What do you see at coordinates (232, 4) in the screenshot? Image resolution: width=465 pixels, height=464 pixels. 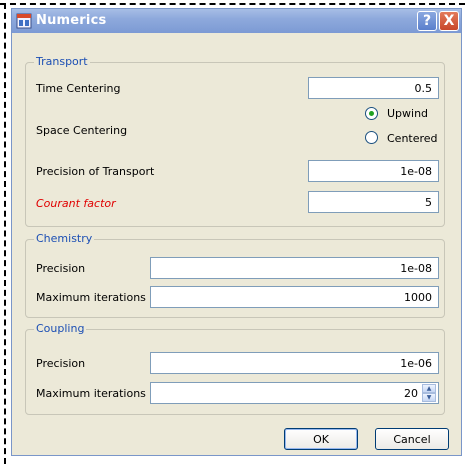 I see `selection-border-top` at bounding box center [232, 4].